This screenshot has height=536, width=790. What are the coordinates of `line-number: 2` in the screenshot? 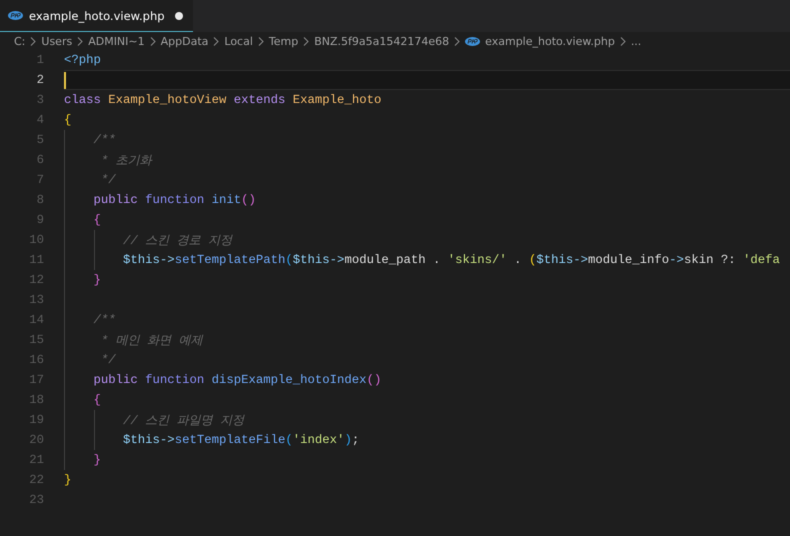 It's located at (40, 80).